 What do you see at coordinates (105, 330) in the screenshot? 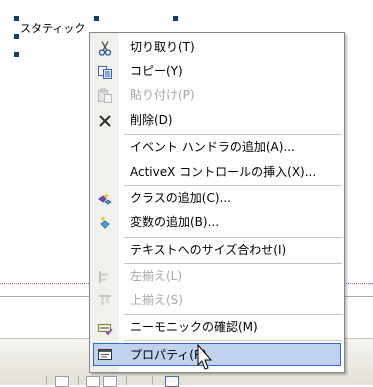
I see `check-mnemonics-icon` at bounding box center [105, 330].